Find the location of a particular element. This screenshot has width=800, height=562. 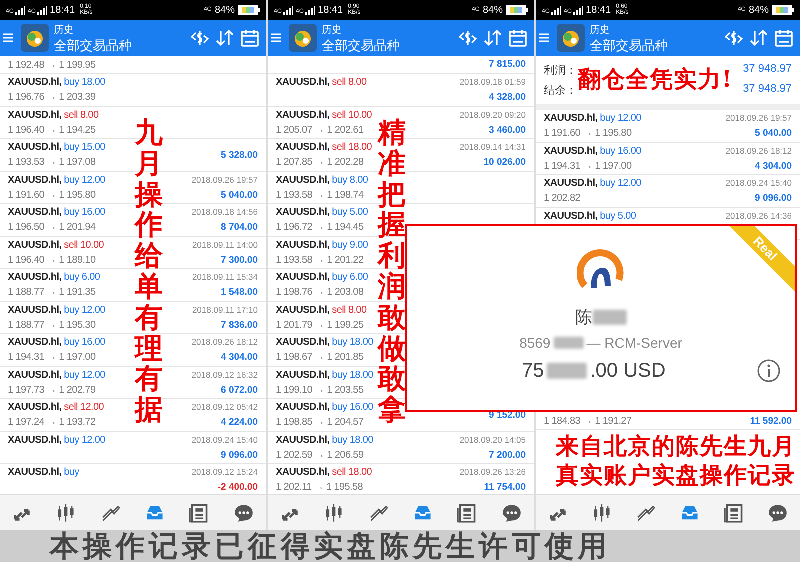

price-range: 1 197.73 → 1 202.79 is located at coordinates (52, 391).